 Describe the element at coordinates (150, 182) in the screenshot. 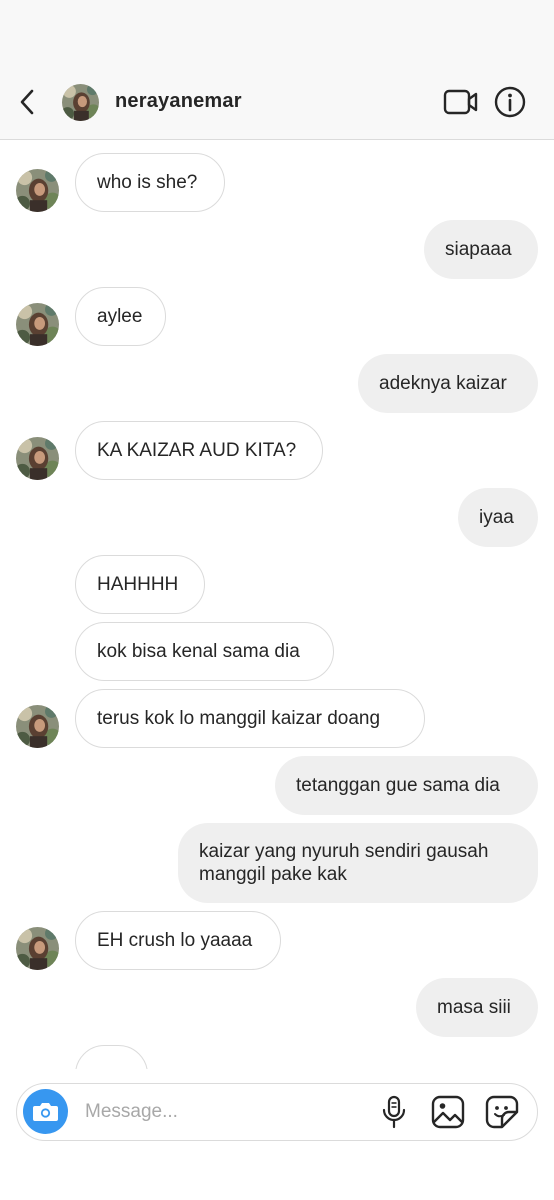

I see `received-message: who is she?` at that location.